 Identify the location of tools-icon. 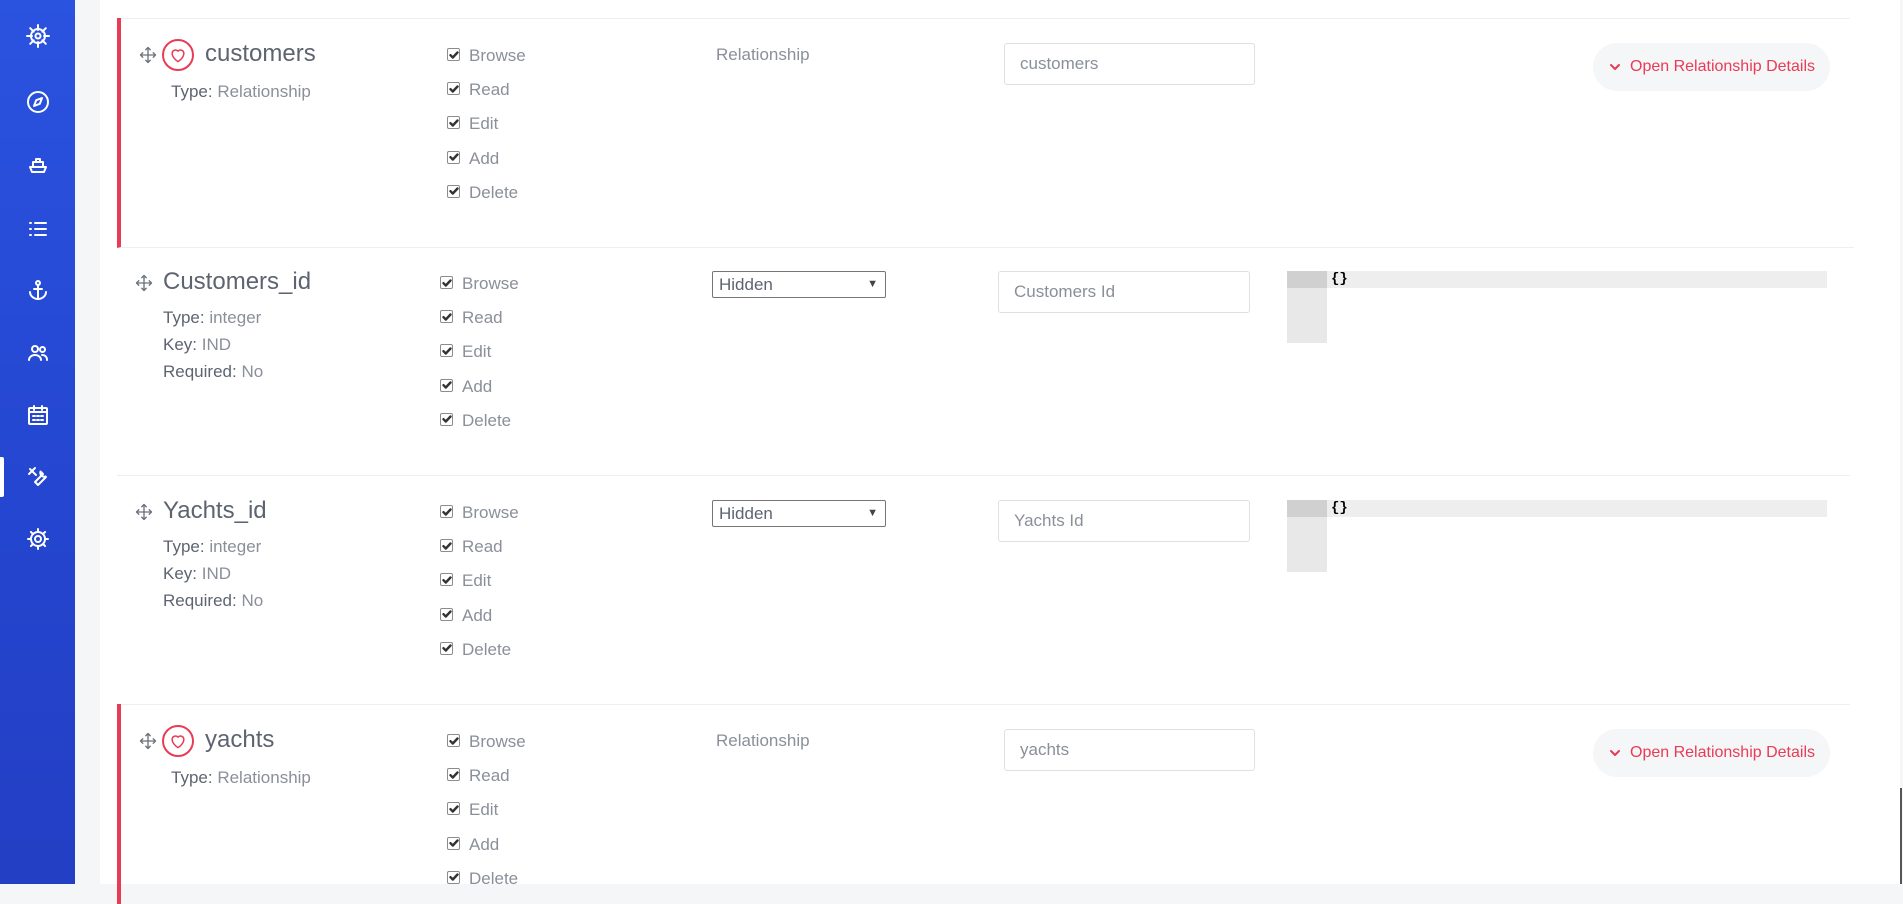
(37, 476).